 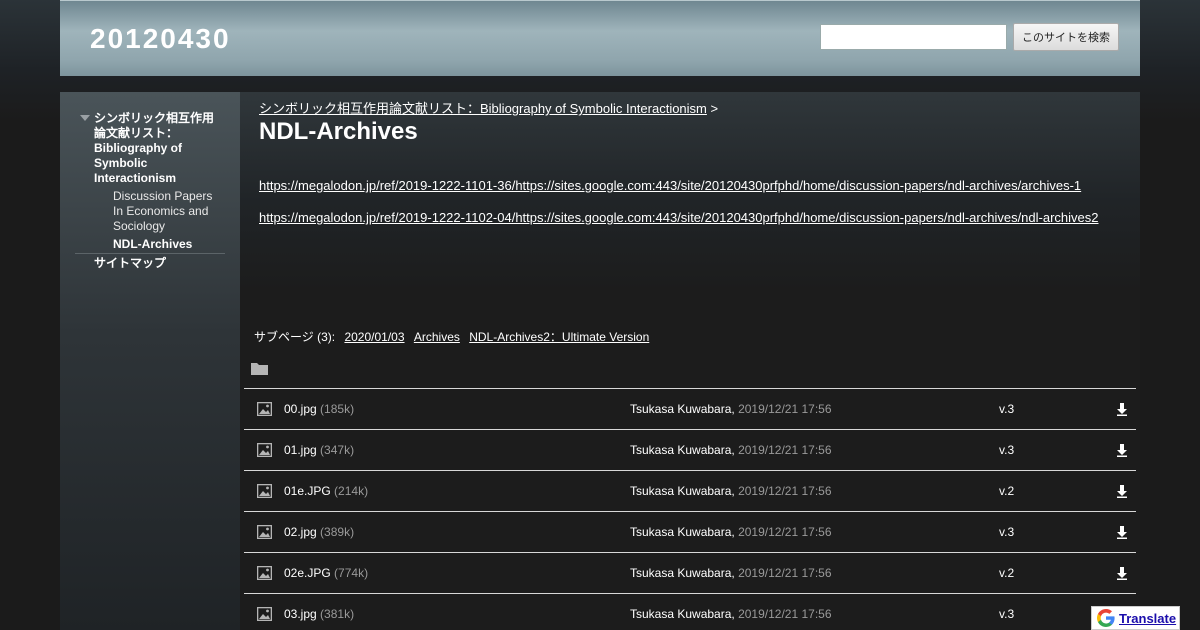 I want to click on file-size: (185k), so click(x=337, y=409).